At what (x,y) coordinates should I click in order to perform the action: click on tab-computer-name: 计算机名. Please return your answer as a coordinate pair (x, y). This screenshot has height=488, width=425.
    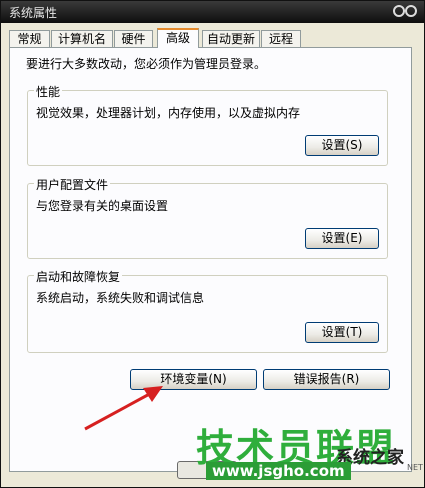
    Looking at the image, I should click on (82, 38).